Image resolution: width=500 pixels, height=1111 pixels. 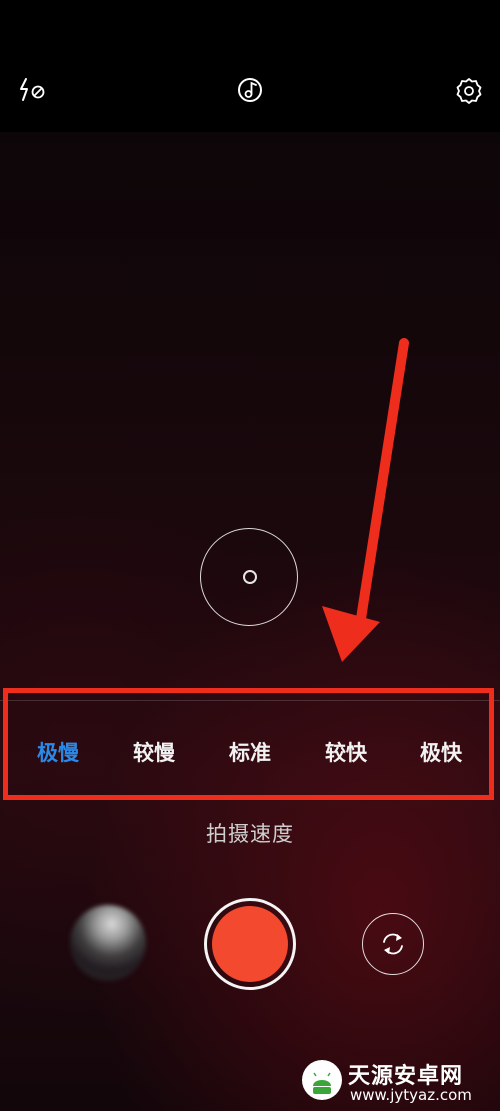 I want to click on music-note-icon, so click(x=251, y=90).